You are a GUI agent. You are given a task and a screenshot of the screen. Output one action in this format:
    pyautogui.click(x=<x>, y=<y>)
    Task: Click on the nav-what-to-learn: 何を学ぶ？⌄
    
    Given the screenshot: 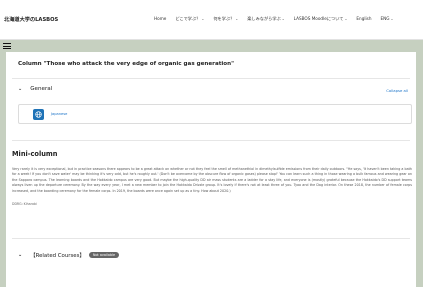 What is the action you would take?
    pyautogui.click(x=225, y=19)
    